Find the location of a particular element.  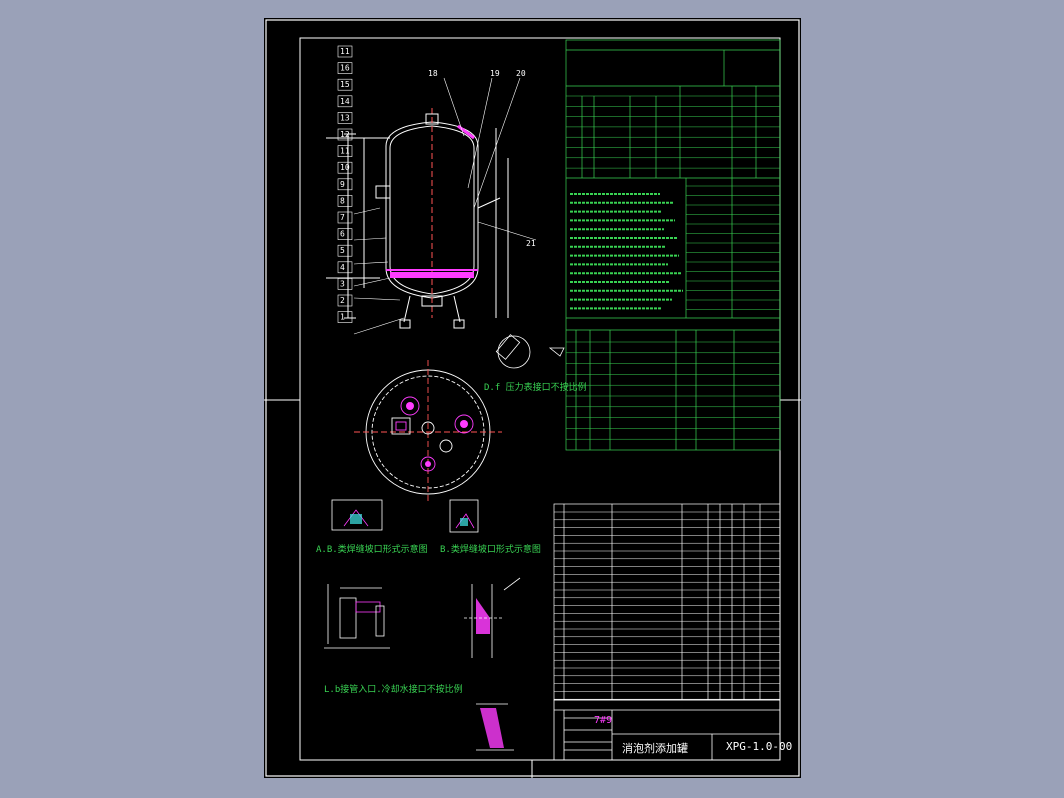

callout-number: 2 is located at coordinates (342, 300).